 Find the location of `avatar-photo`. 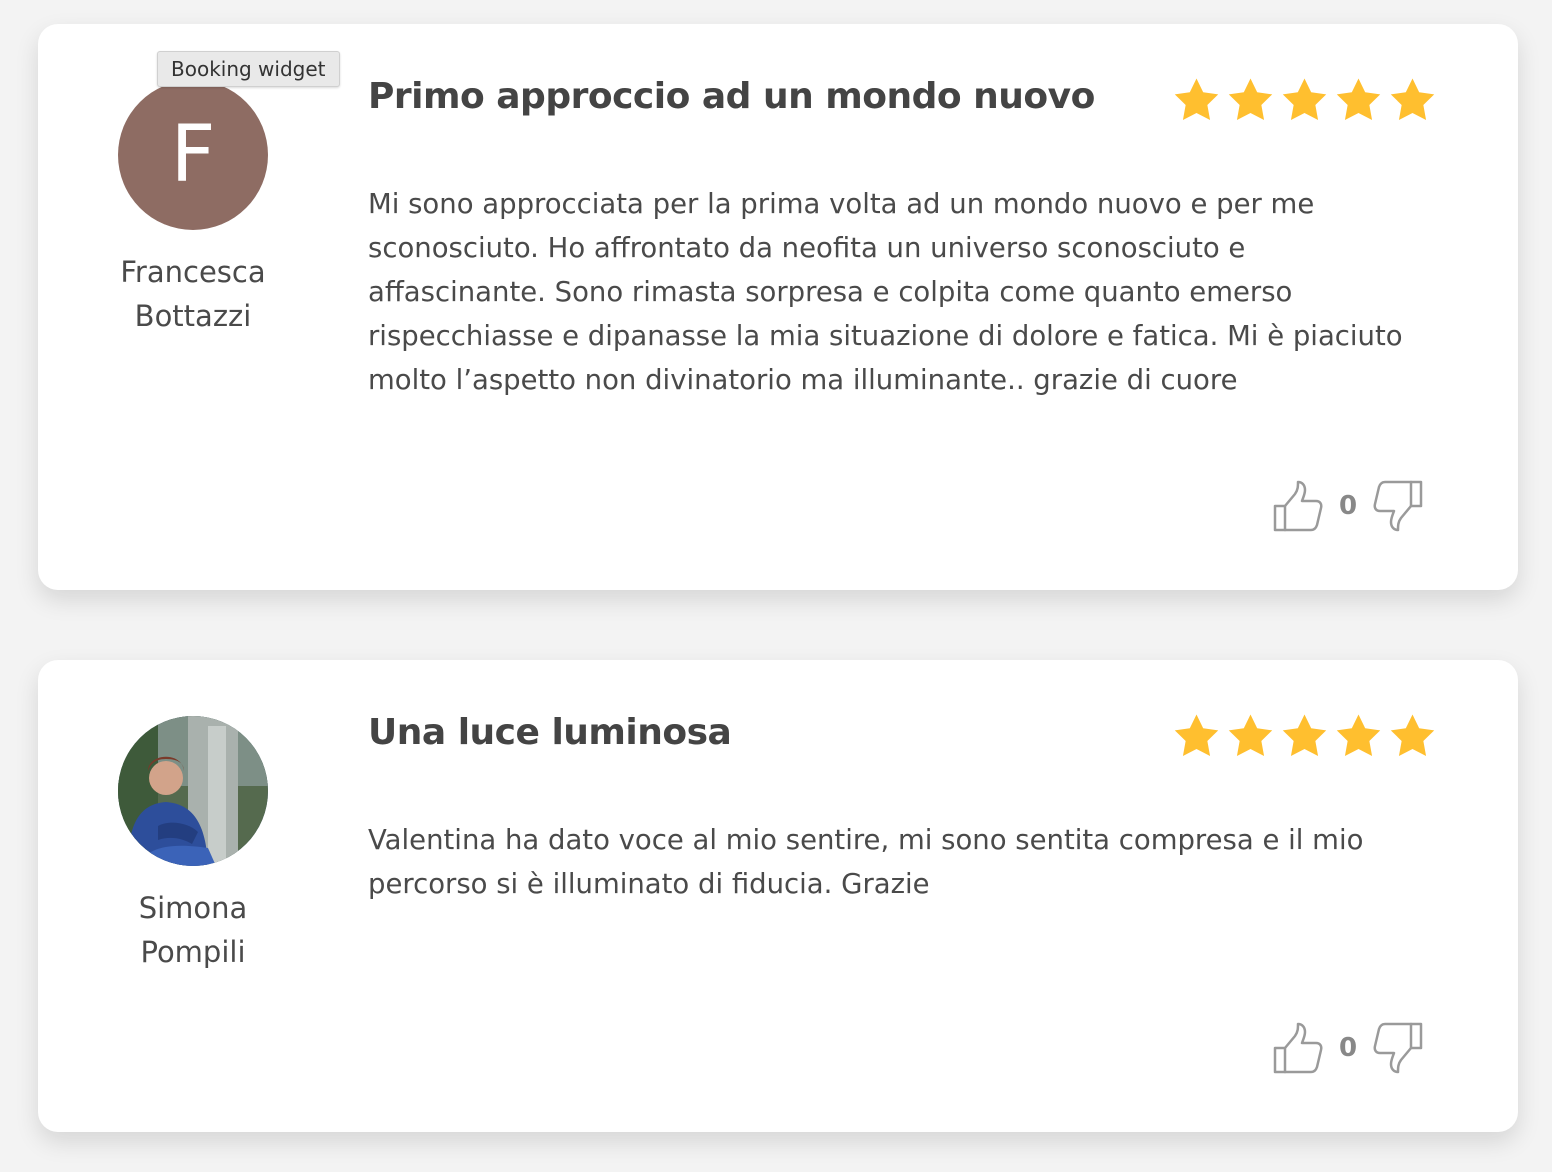

avatar-photo is located at coordinates (193, 791).